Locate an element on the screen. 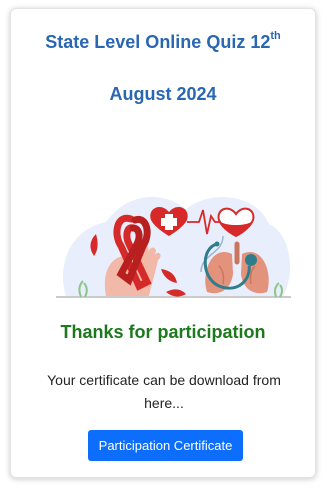 Image resolution: width=327 pixels, height=491 pixels. participation-certificate-button: Participation Certificate is located at coordinates (165, 445).